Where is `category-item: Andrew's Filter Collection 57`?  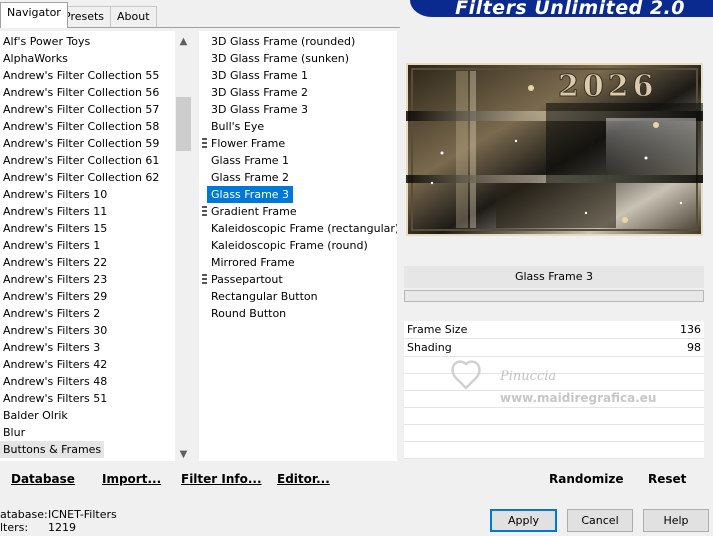 category-item: Andrew's Filter Collection 57 is located at coordinates (81, 109).